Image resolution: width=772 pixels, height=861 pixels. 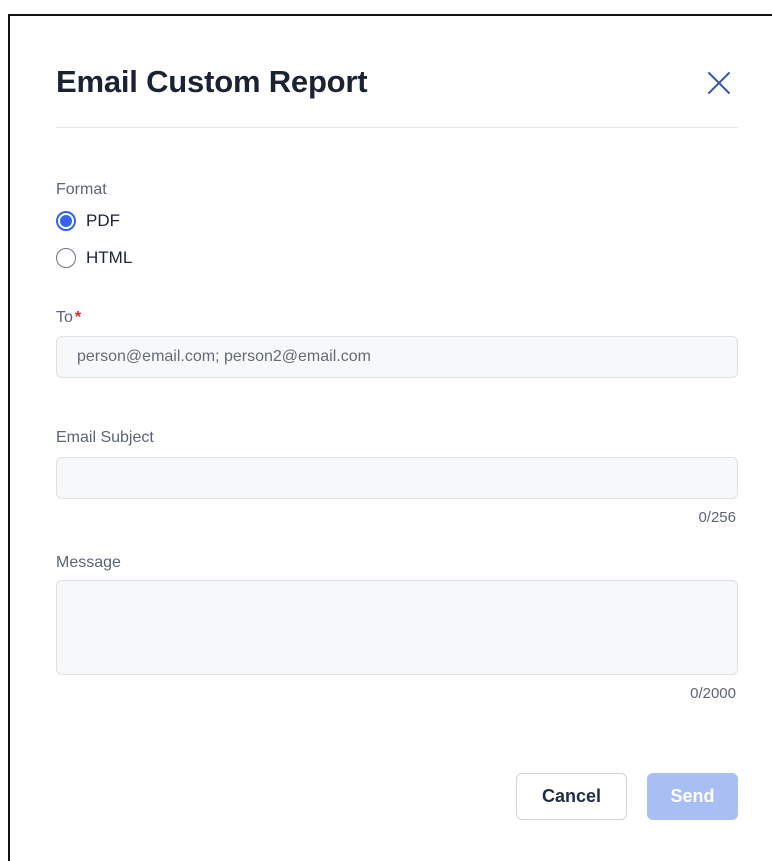 I want to click on format-option-pdf: PDF, so click(x=88, y=221).